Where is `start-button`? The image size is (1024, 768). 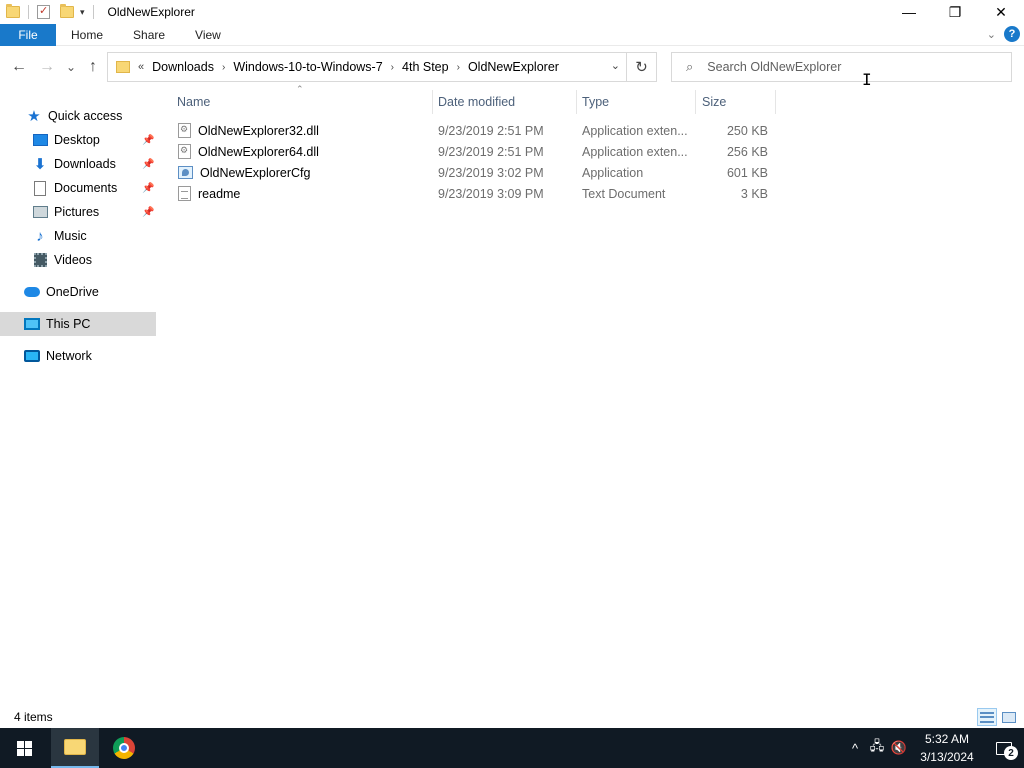 start-button is located at coordinates (24, 748).